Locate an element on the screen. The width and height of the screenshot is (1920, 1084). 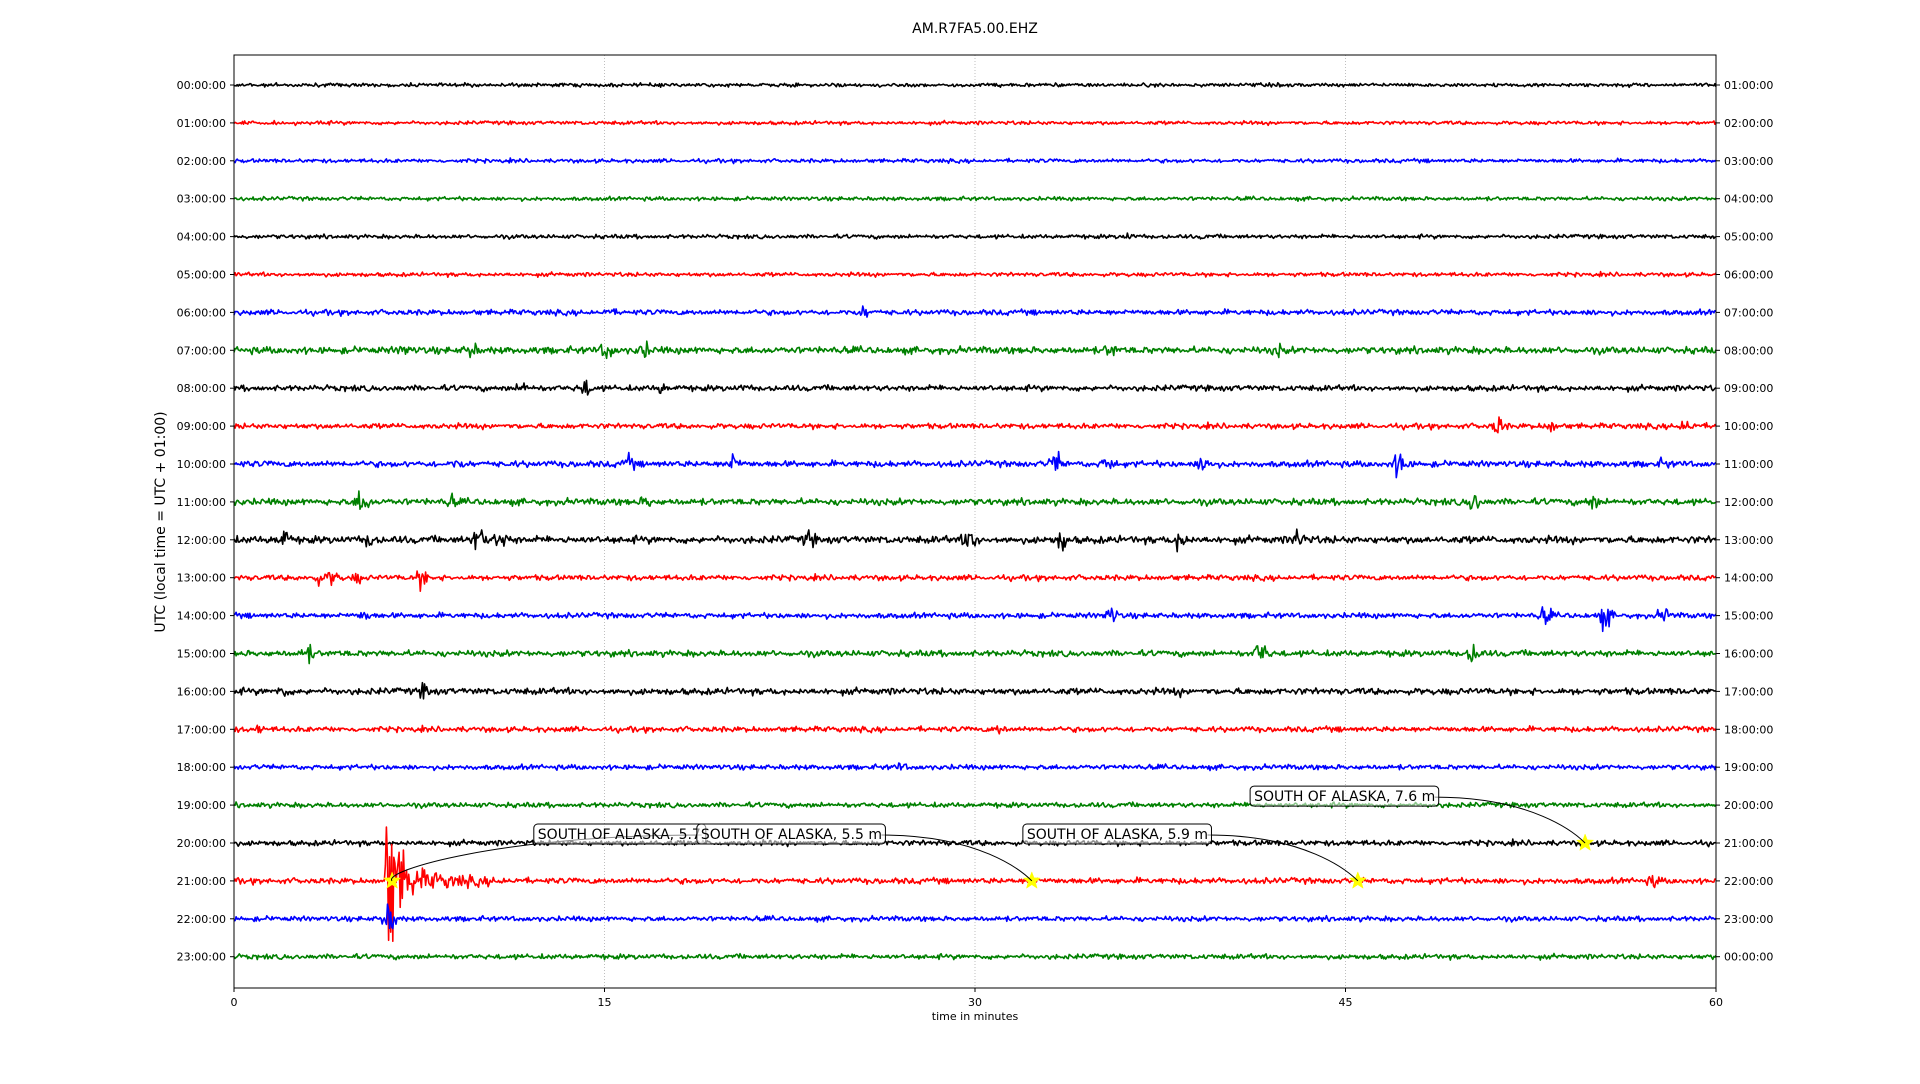
y-tick-label-local: 04:00:00 is located at coordinates (1748, 199).